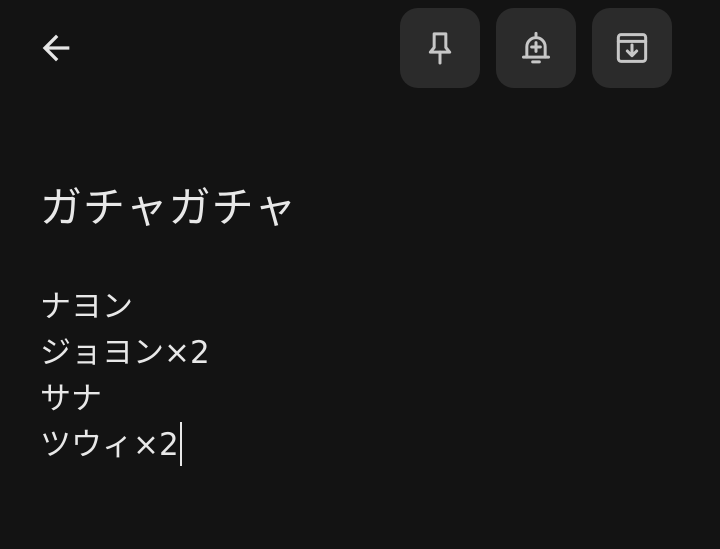 The height and width of the screenshot is (549, 720). I want to click on note-line-last: ツウィ×2, so click(360, 444).